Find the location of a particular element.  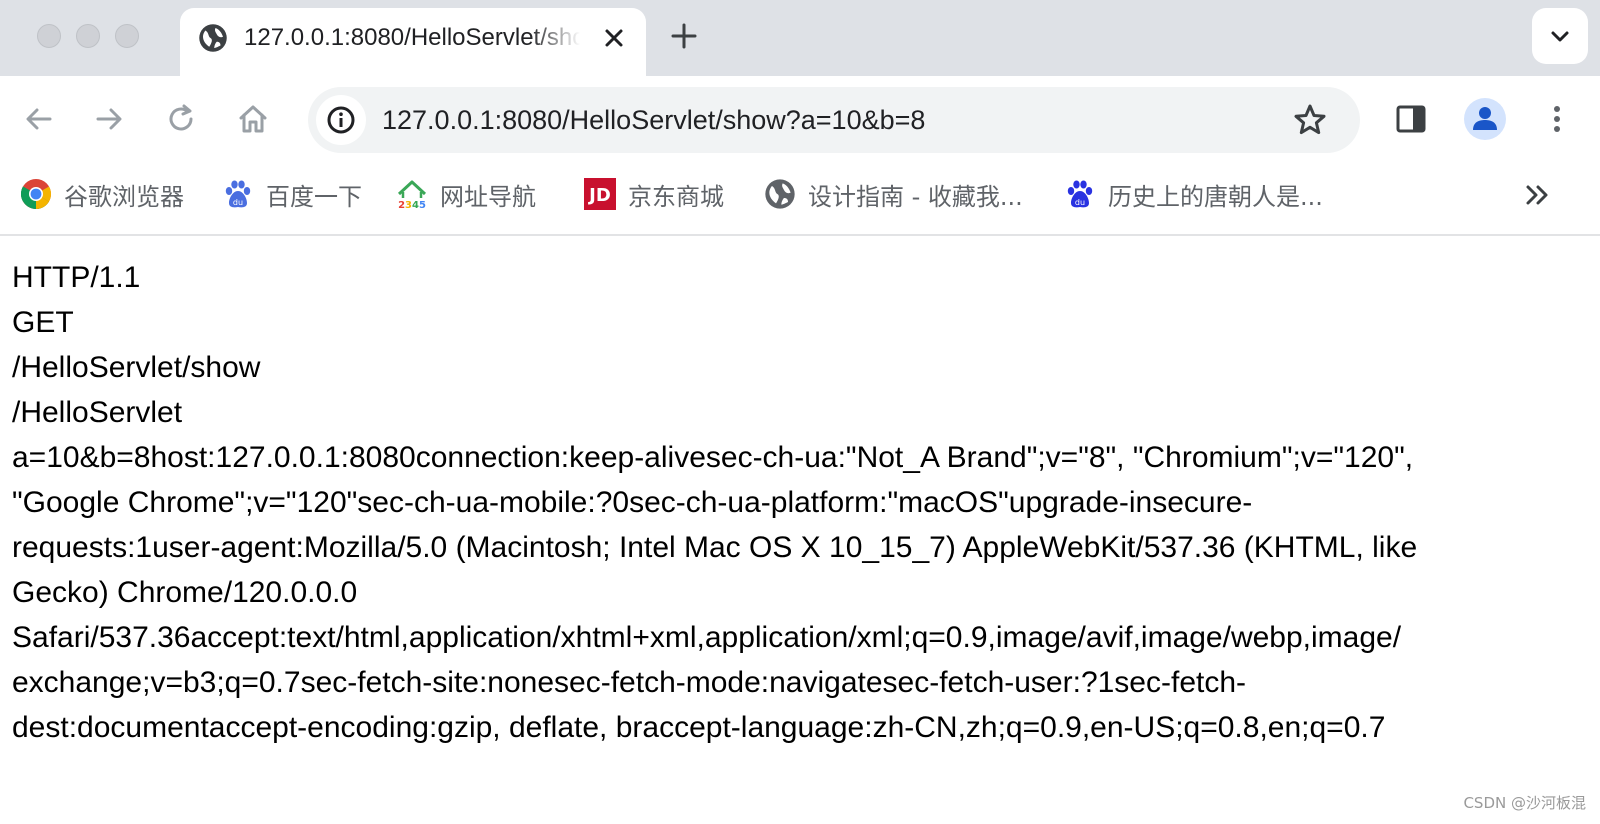

bookmark-star-icon is located at coordinates (1310, 120).